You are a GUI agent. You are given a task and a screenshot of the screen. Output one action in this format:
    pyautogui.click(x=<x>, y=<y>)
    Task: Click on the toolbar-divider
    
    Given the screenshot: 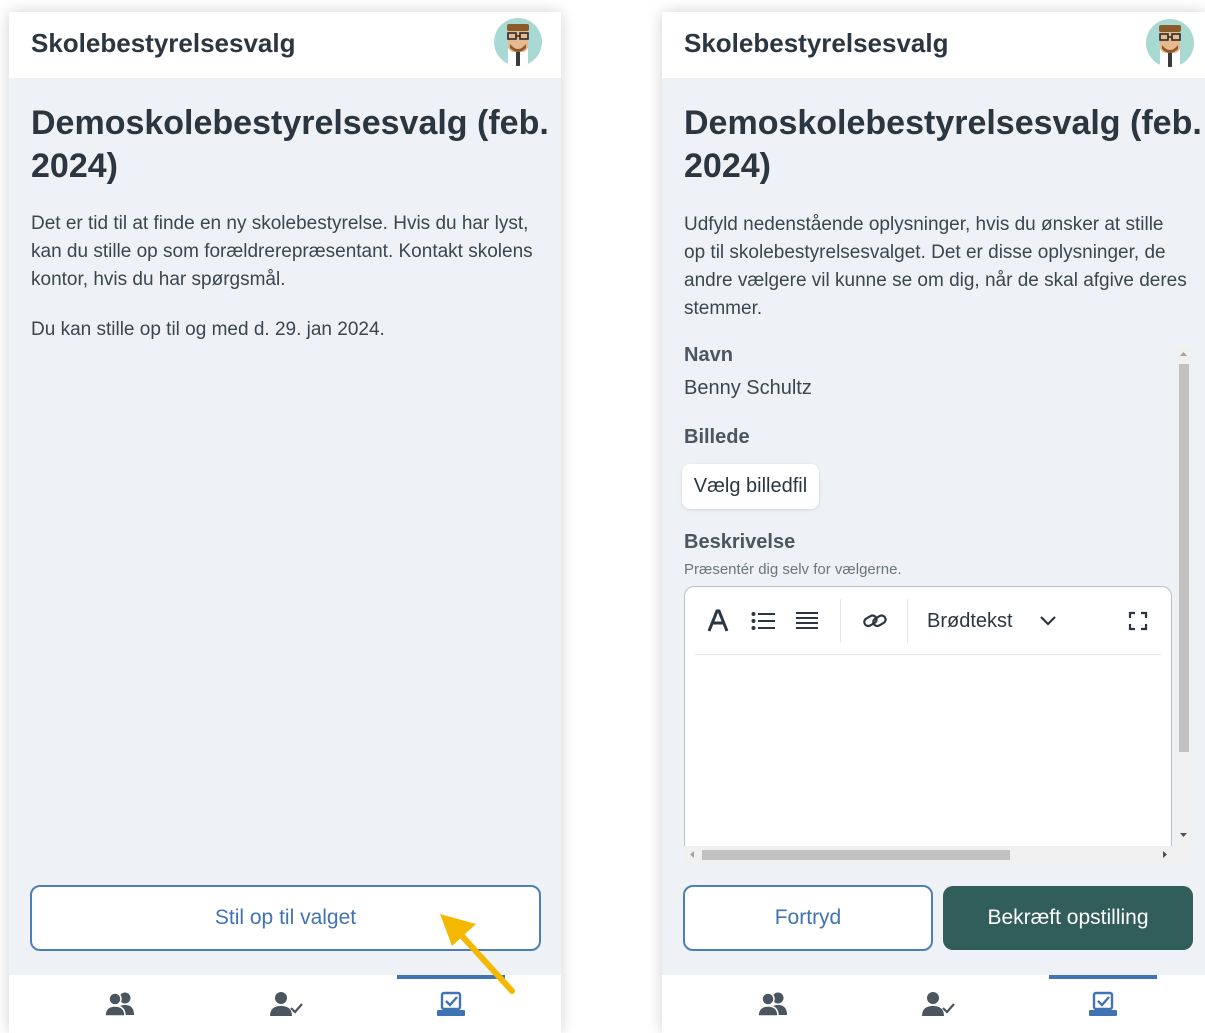 What is the action you would take?
    pyautogui.click(x=928, y=654)
    